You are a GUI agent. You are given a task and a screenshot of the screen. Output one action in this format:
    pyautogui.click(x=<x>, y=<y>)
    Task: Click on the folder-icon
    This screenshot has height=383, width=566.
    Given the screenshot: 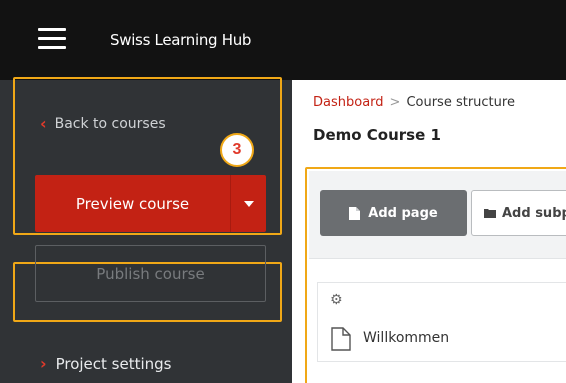 What is the action you would take?
    pyautogui.click(x=490, y=213)
    